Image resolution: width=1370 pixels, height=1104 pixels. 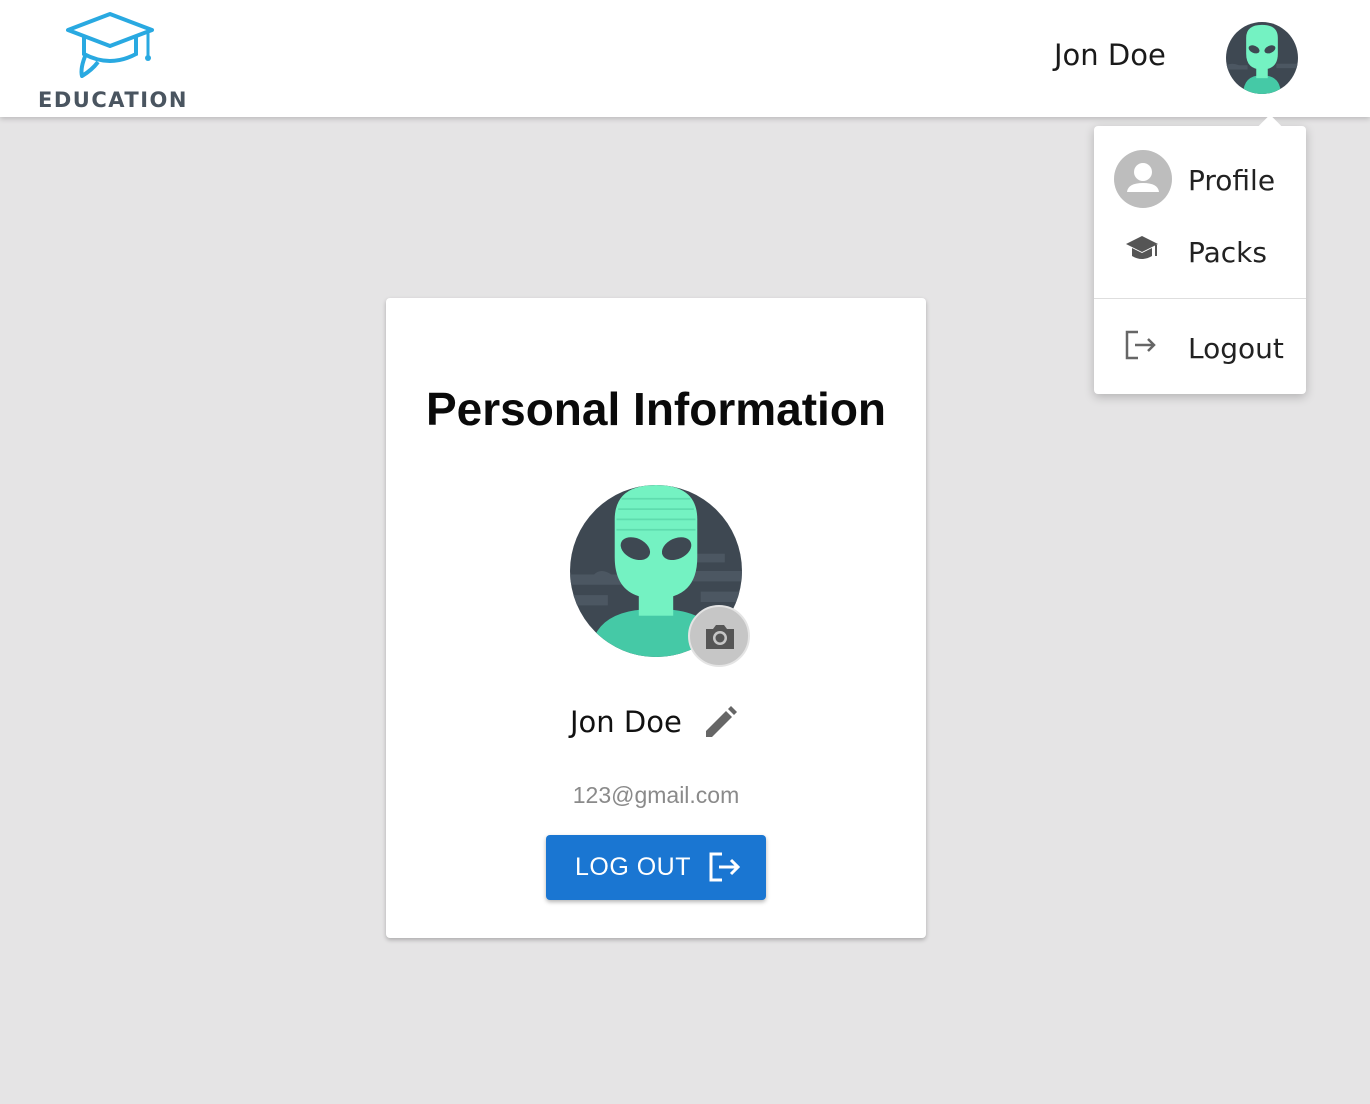 What do you see at coordinates (1227, 252) in the screenshot?
I see `menu-item-label: Packs` at bounding box center [1227, 252].